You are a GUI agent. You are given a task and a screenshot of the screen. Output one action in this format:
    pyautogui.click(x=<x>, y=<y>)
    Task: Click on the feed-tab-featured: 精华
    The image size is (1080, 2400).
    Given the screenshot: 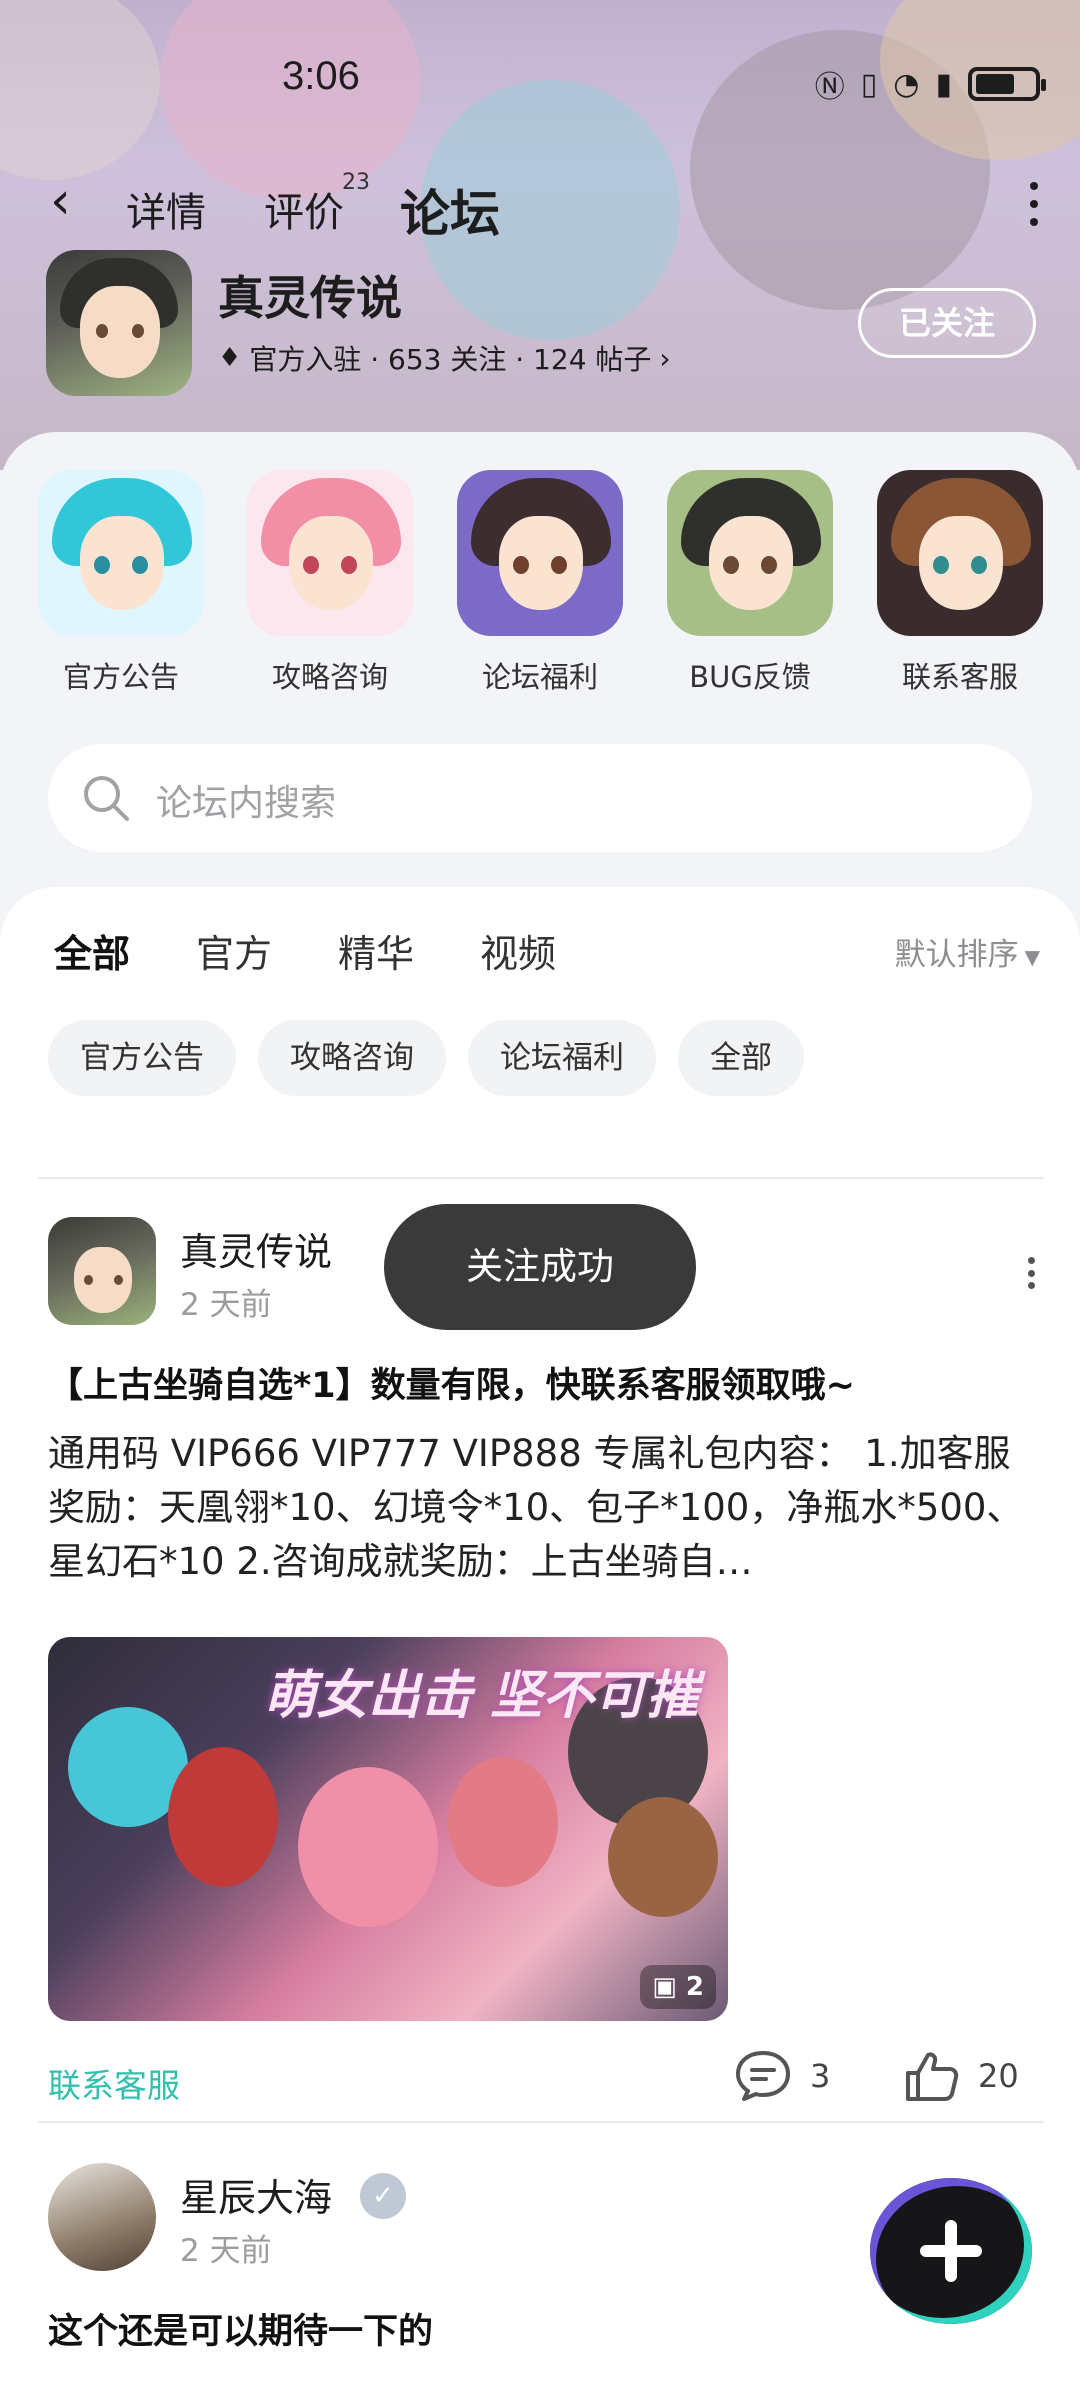 What is the action you would take?
    pyautogui.click(x=376, y=950)
    